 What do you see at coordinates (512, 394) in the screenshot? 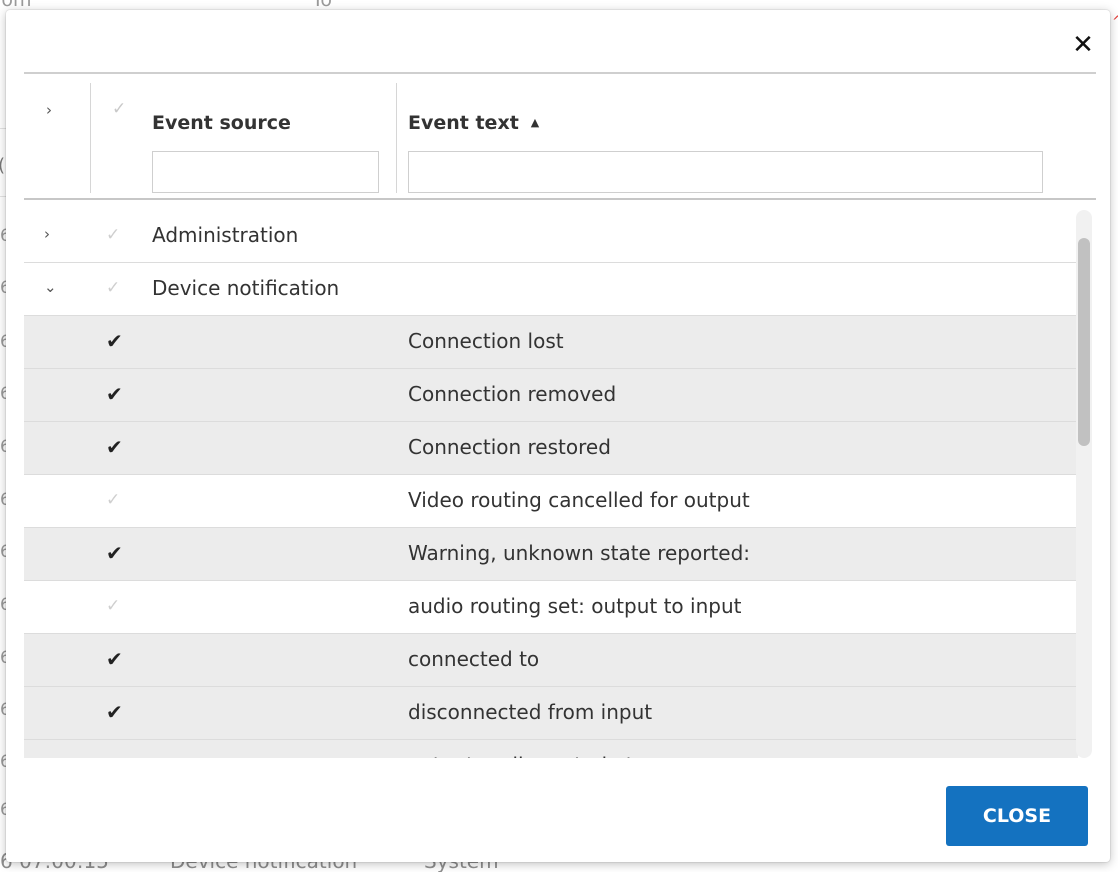
I see `event-text-cell: Connection removed` at bounding box center [512, 394].